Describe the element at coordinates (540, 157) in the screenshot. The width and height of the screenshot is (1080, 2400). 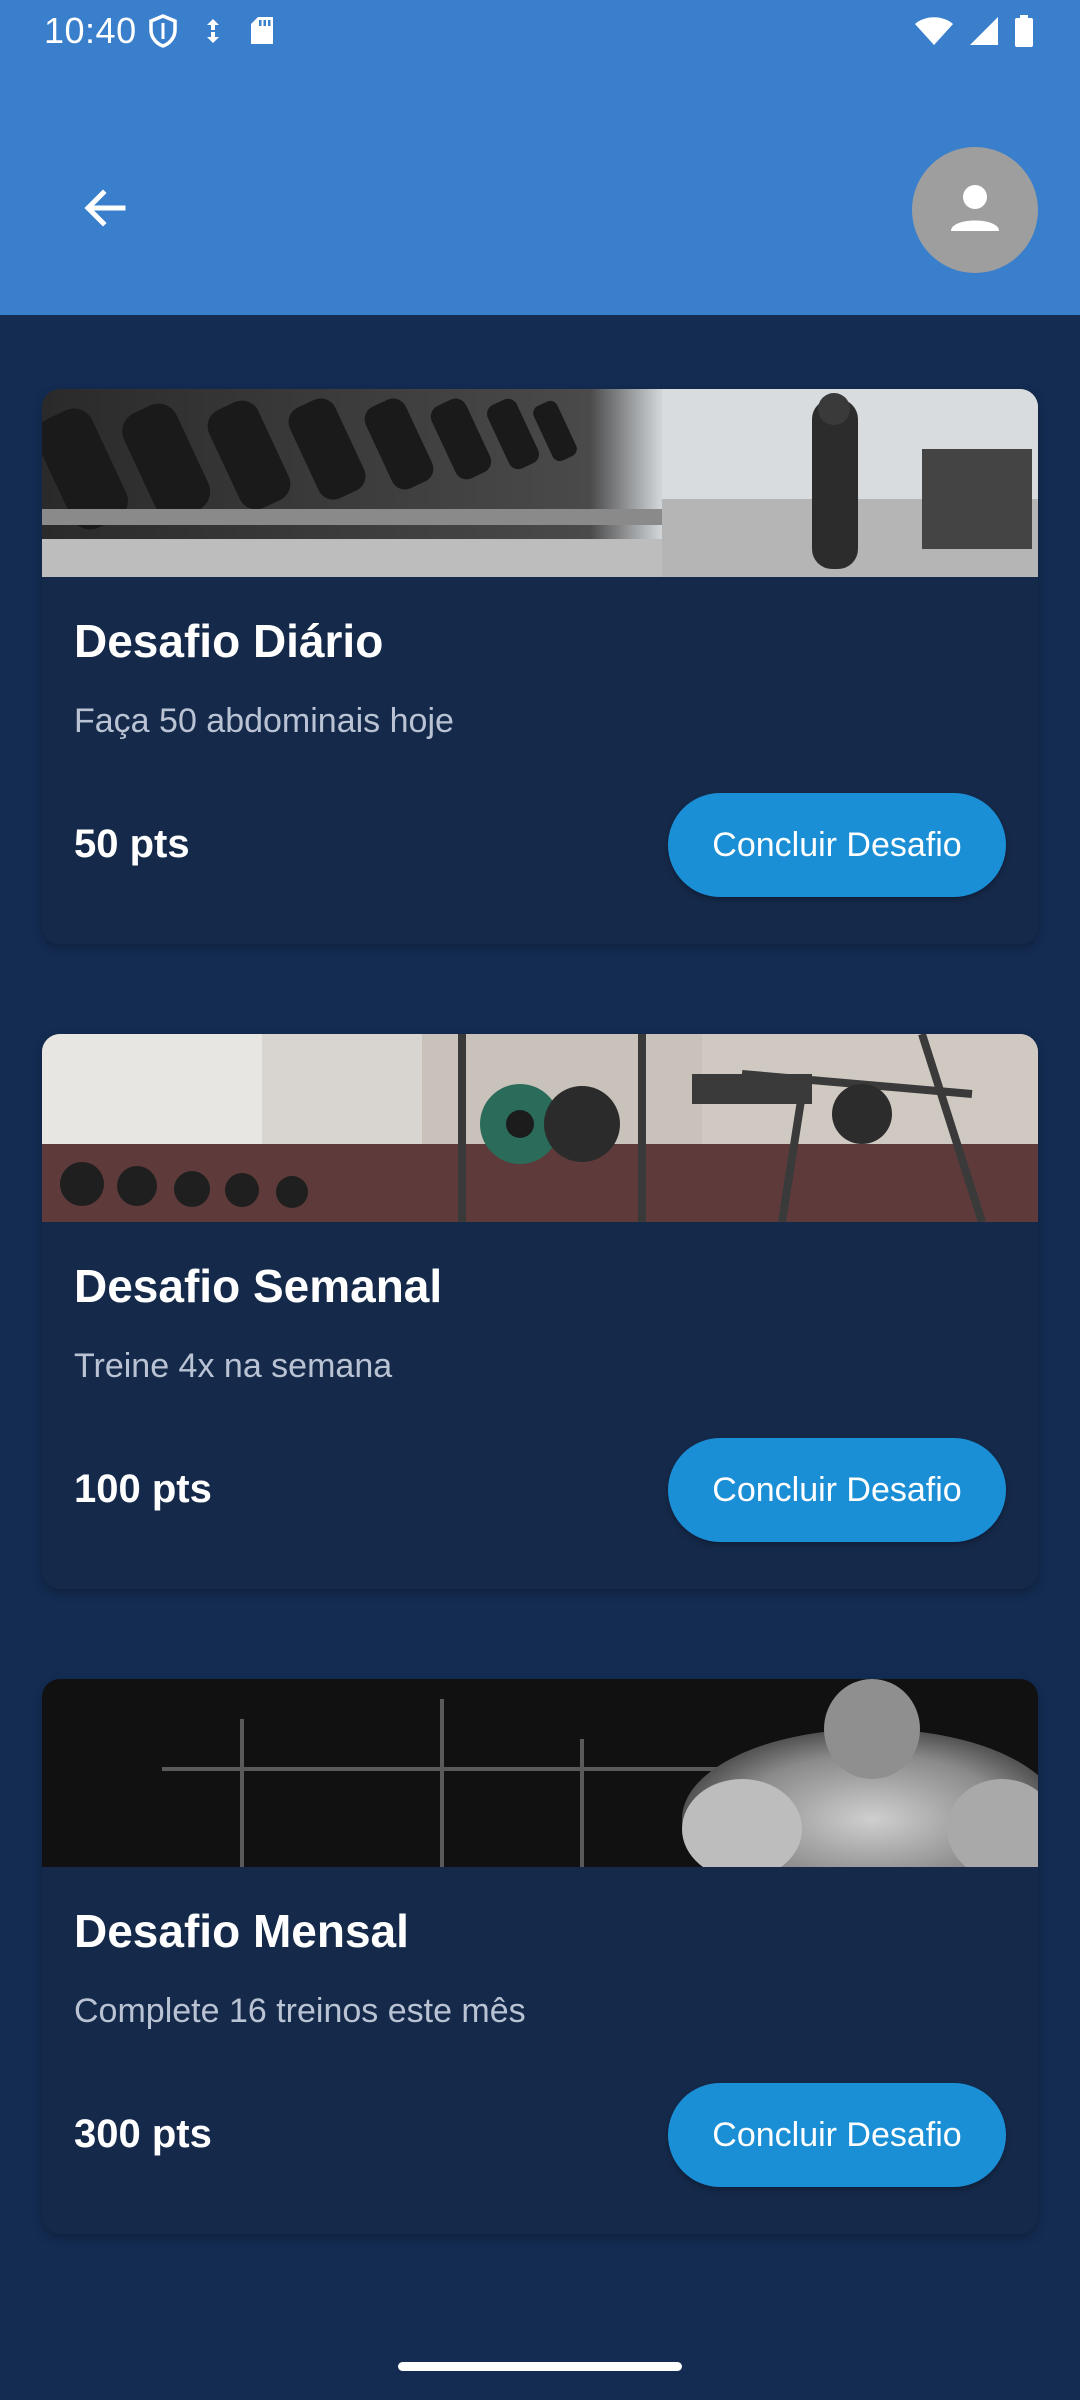
I see `app-bar: 10:40` at that location.